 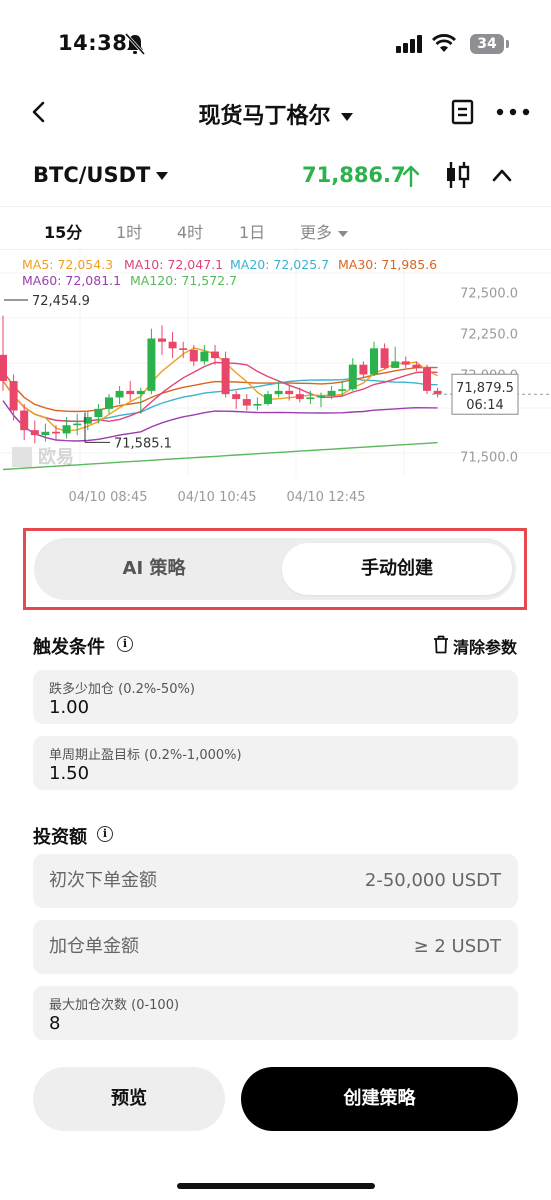 What do you see at coordinates (22, 457) in the screenshot?
I see `watermark-icon` at bounding box center [22, 457].